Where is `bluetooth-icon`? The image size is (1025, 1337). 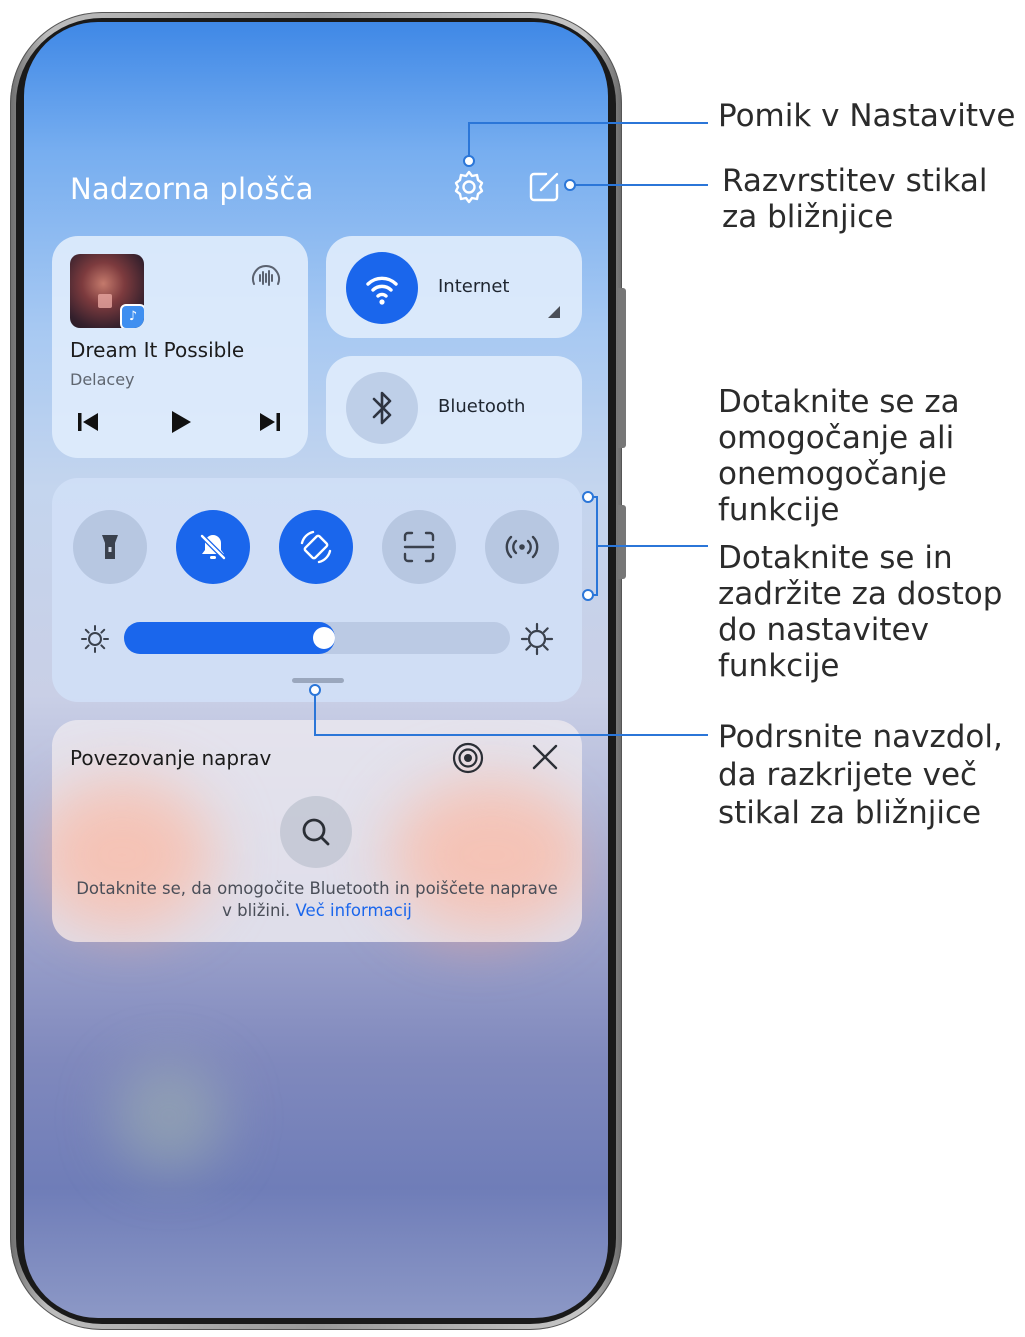 bluetooth-icon is located at coordinates (382, 408).